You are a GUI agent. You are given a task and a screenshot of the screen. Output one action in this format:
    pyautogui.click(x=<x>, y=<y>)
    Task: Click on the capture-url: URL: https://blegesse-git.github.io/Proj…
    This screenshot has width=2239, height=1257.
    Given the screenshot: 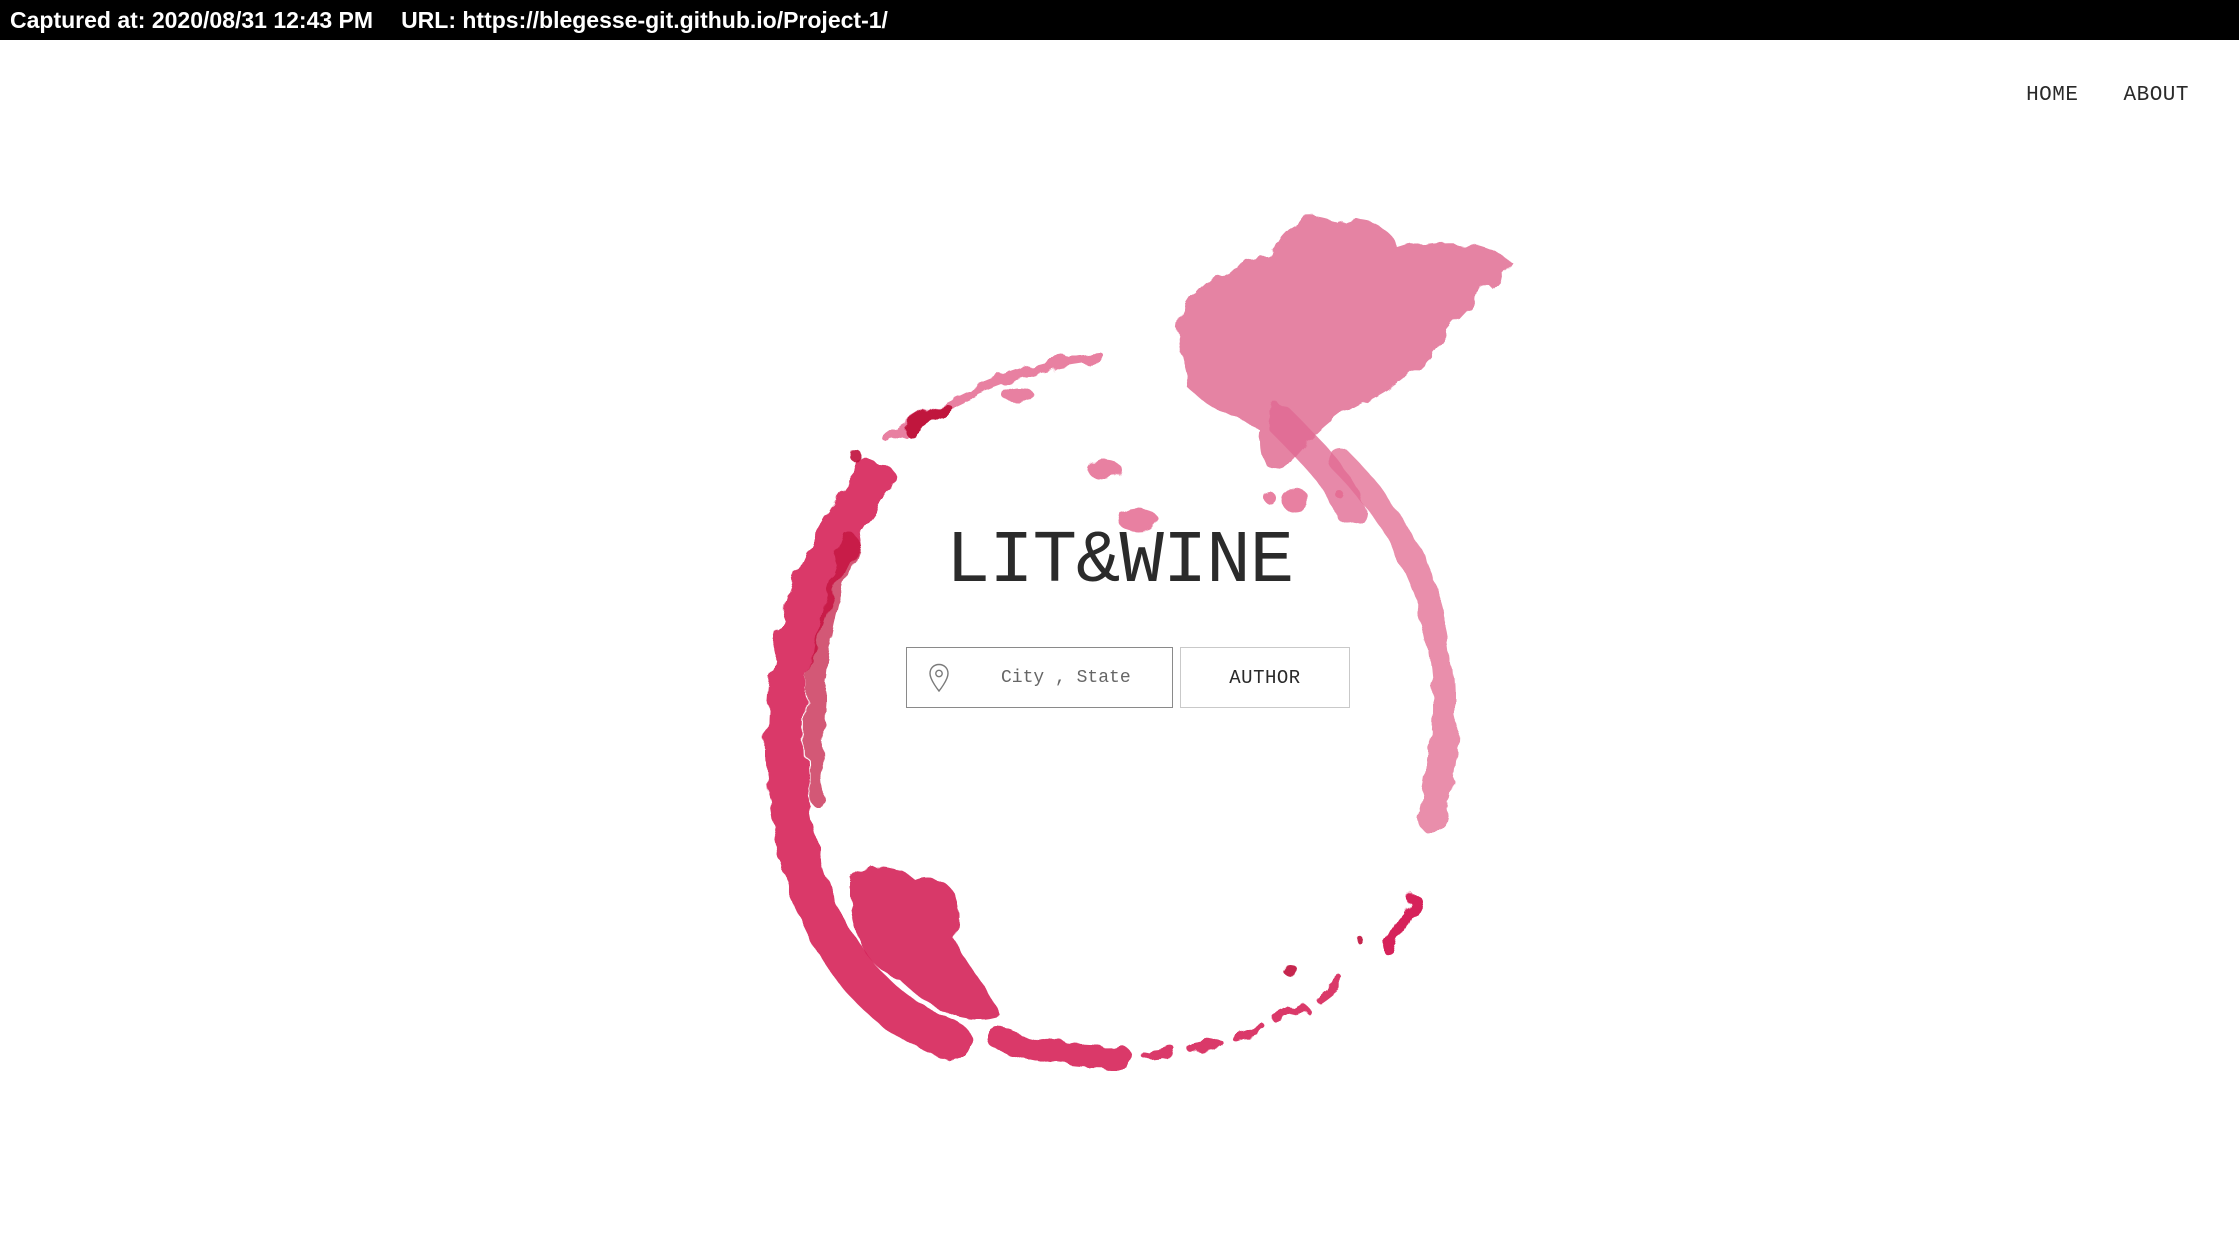 What is the action you would take?
    pyautogui.click(x=644, y=19)
    